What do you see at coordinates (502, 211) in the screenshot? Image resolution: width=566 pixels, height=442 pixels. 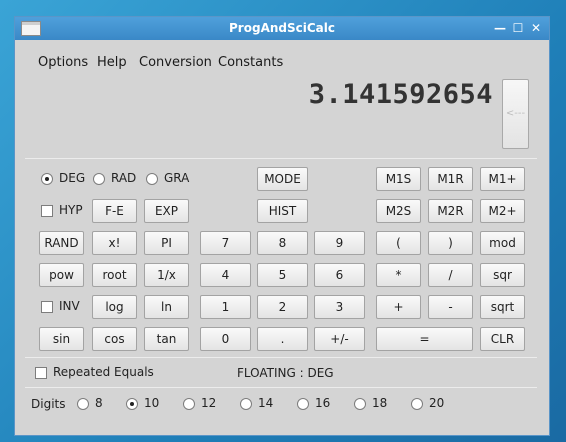 I see `m2plus-button: M2+` at bounding box center [502, 211].